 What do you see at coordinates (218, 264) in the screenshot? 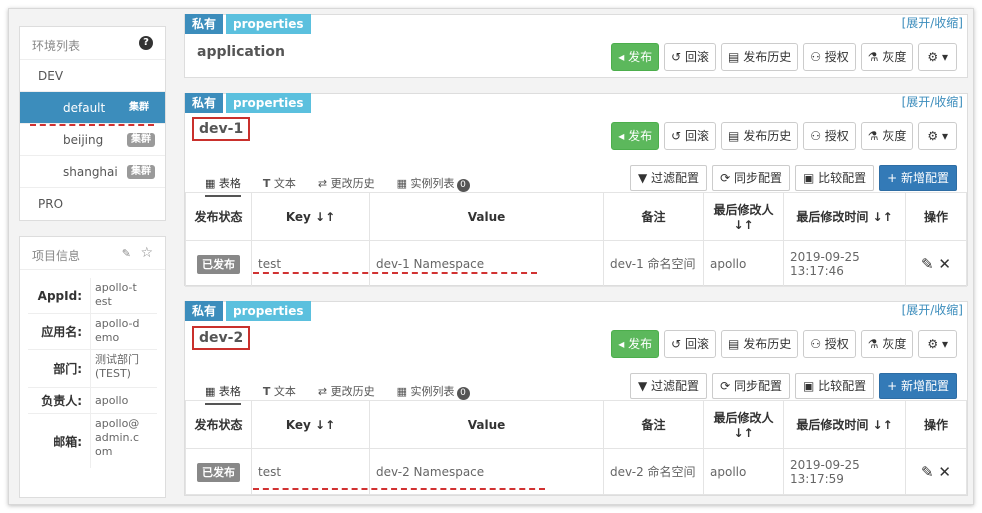
I see `published-badge: 已发布` at bounding box center [218, 264].